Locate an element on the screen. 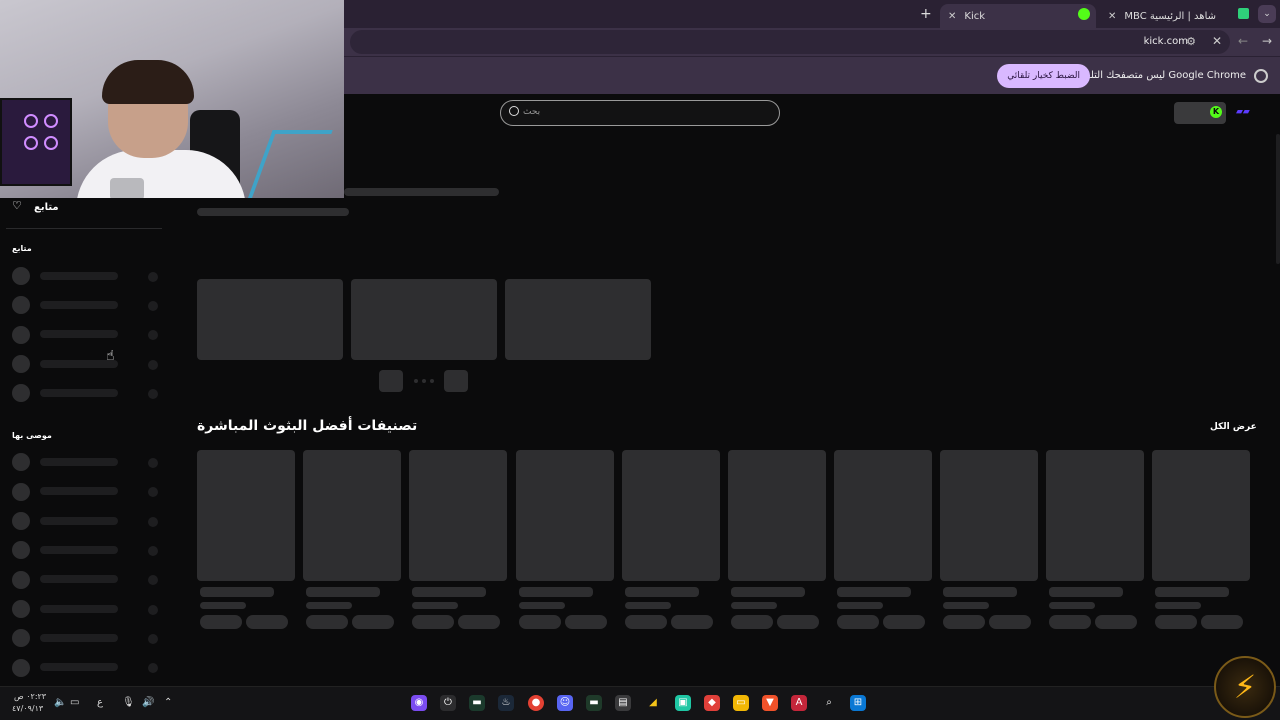 This screenshot has height=720, width=1280. view-all-link: عرض الكل is located at coordinates (1233, 427).